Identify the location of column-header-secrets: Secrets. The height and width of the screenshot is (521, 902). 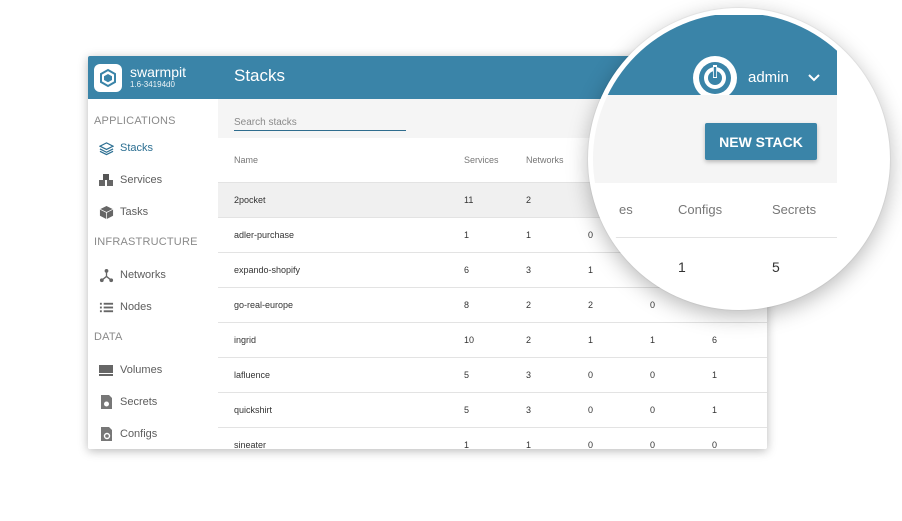
(794, 209).